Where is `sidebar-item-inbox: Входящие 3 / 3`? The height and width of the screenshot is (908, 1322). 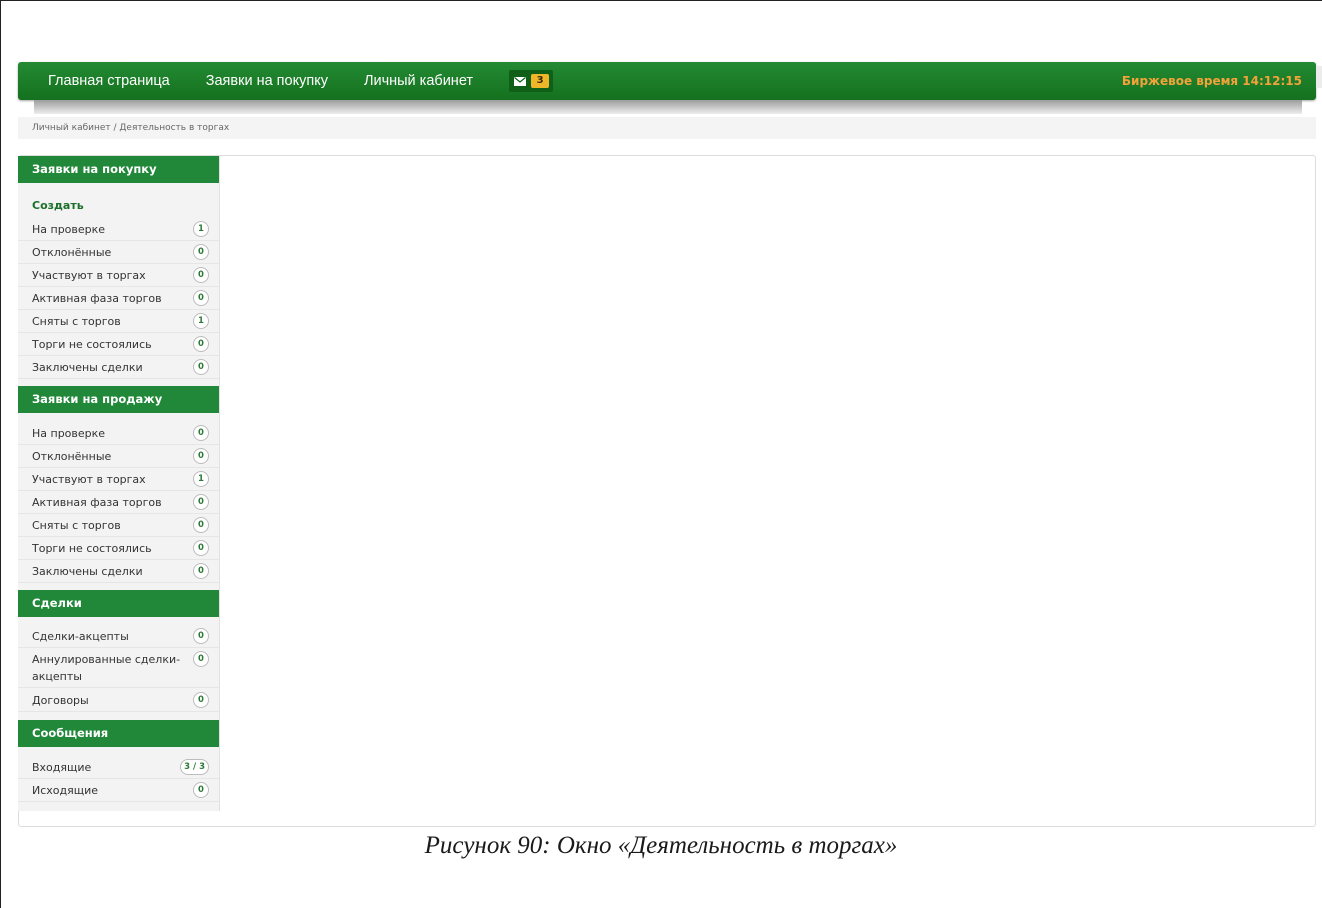 sidebar-item-inbox: Входящие 3 / 3 is located at coordinates (118, 767).